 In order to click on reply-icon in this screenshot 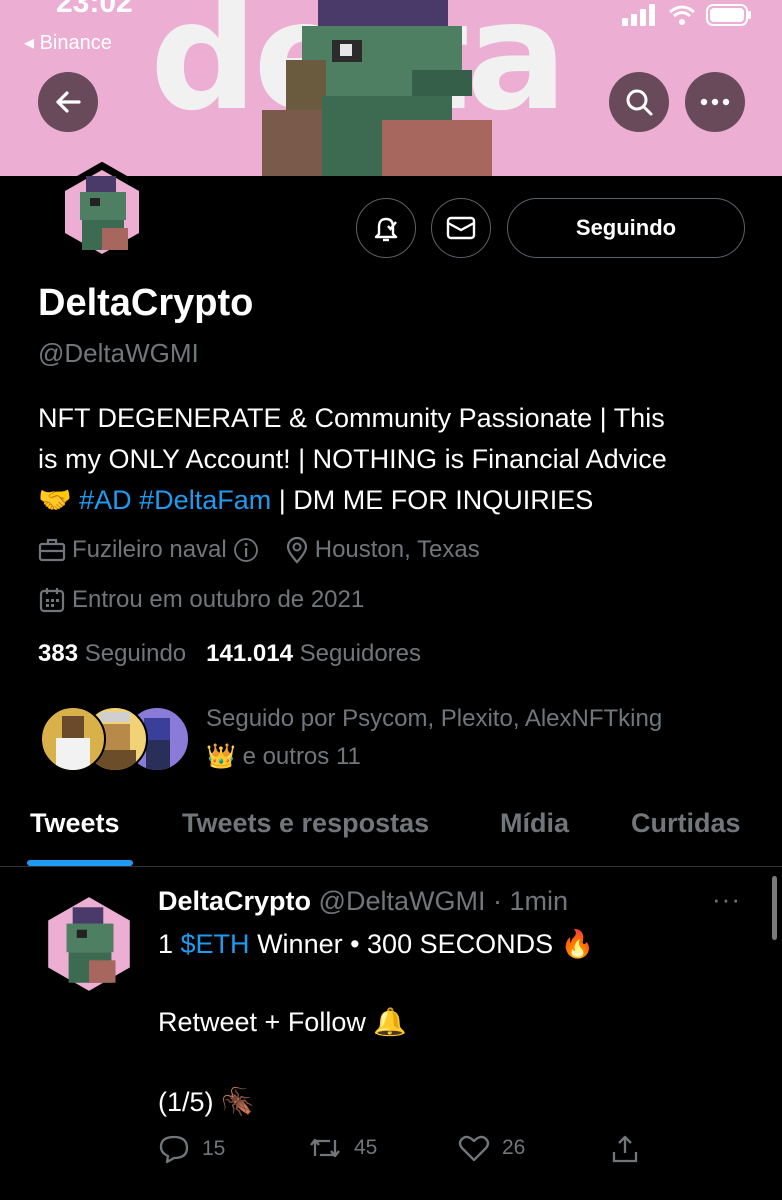, I will do `click(174, 1149)`.